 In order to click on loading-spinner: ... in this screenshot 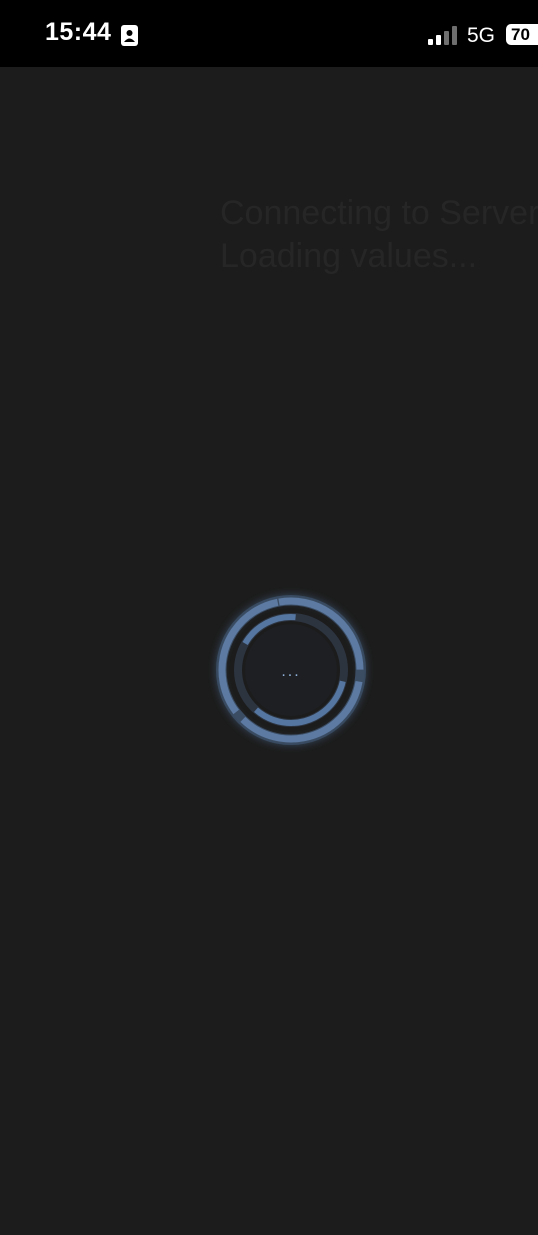, I will do `click(291, 670)`.